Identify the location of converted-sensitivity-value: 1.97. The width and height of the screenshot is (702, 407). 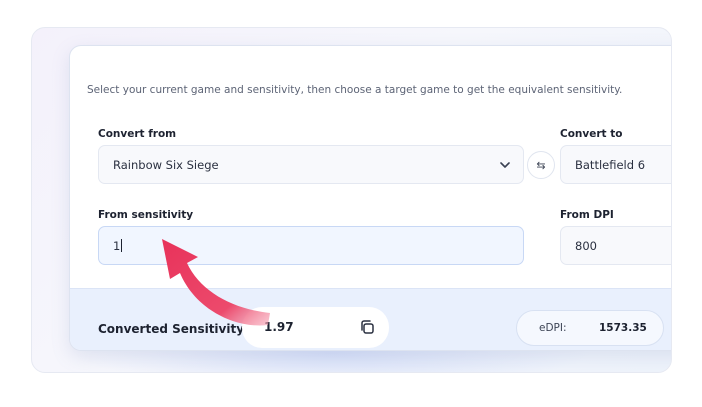
(279, 327).